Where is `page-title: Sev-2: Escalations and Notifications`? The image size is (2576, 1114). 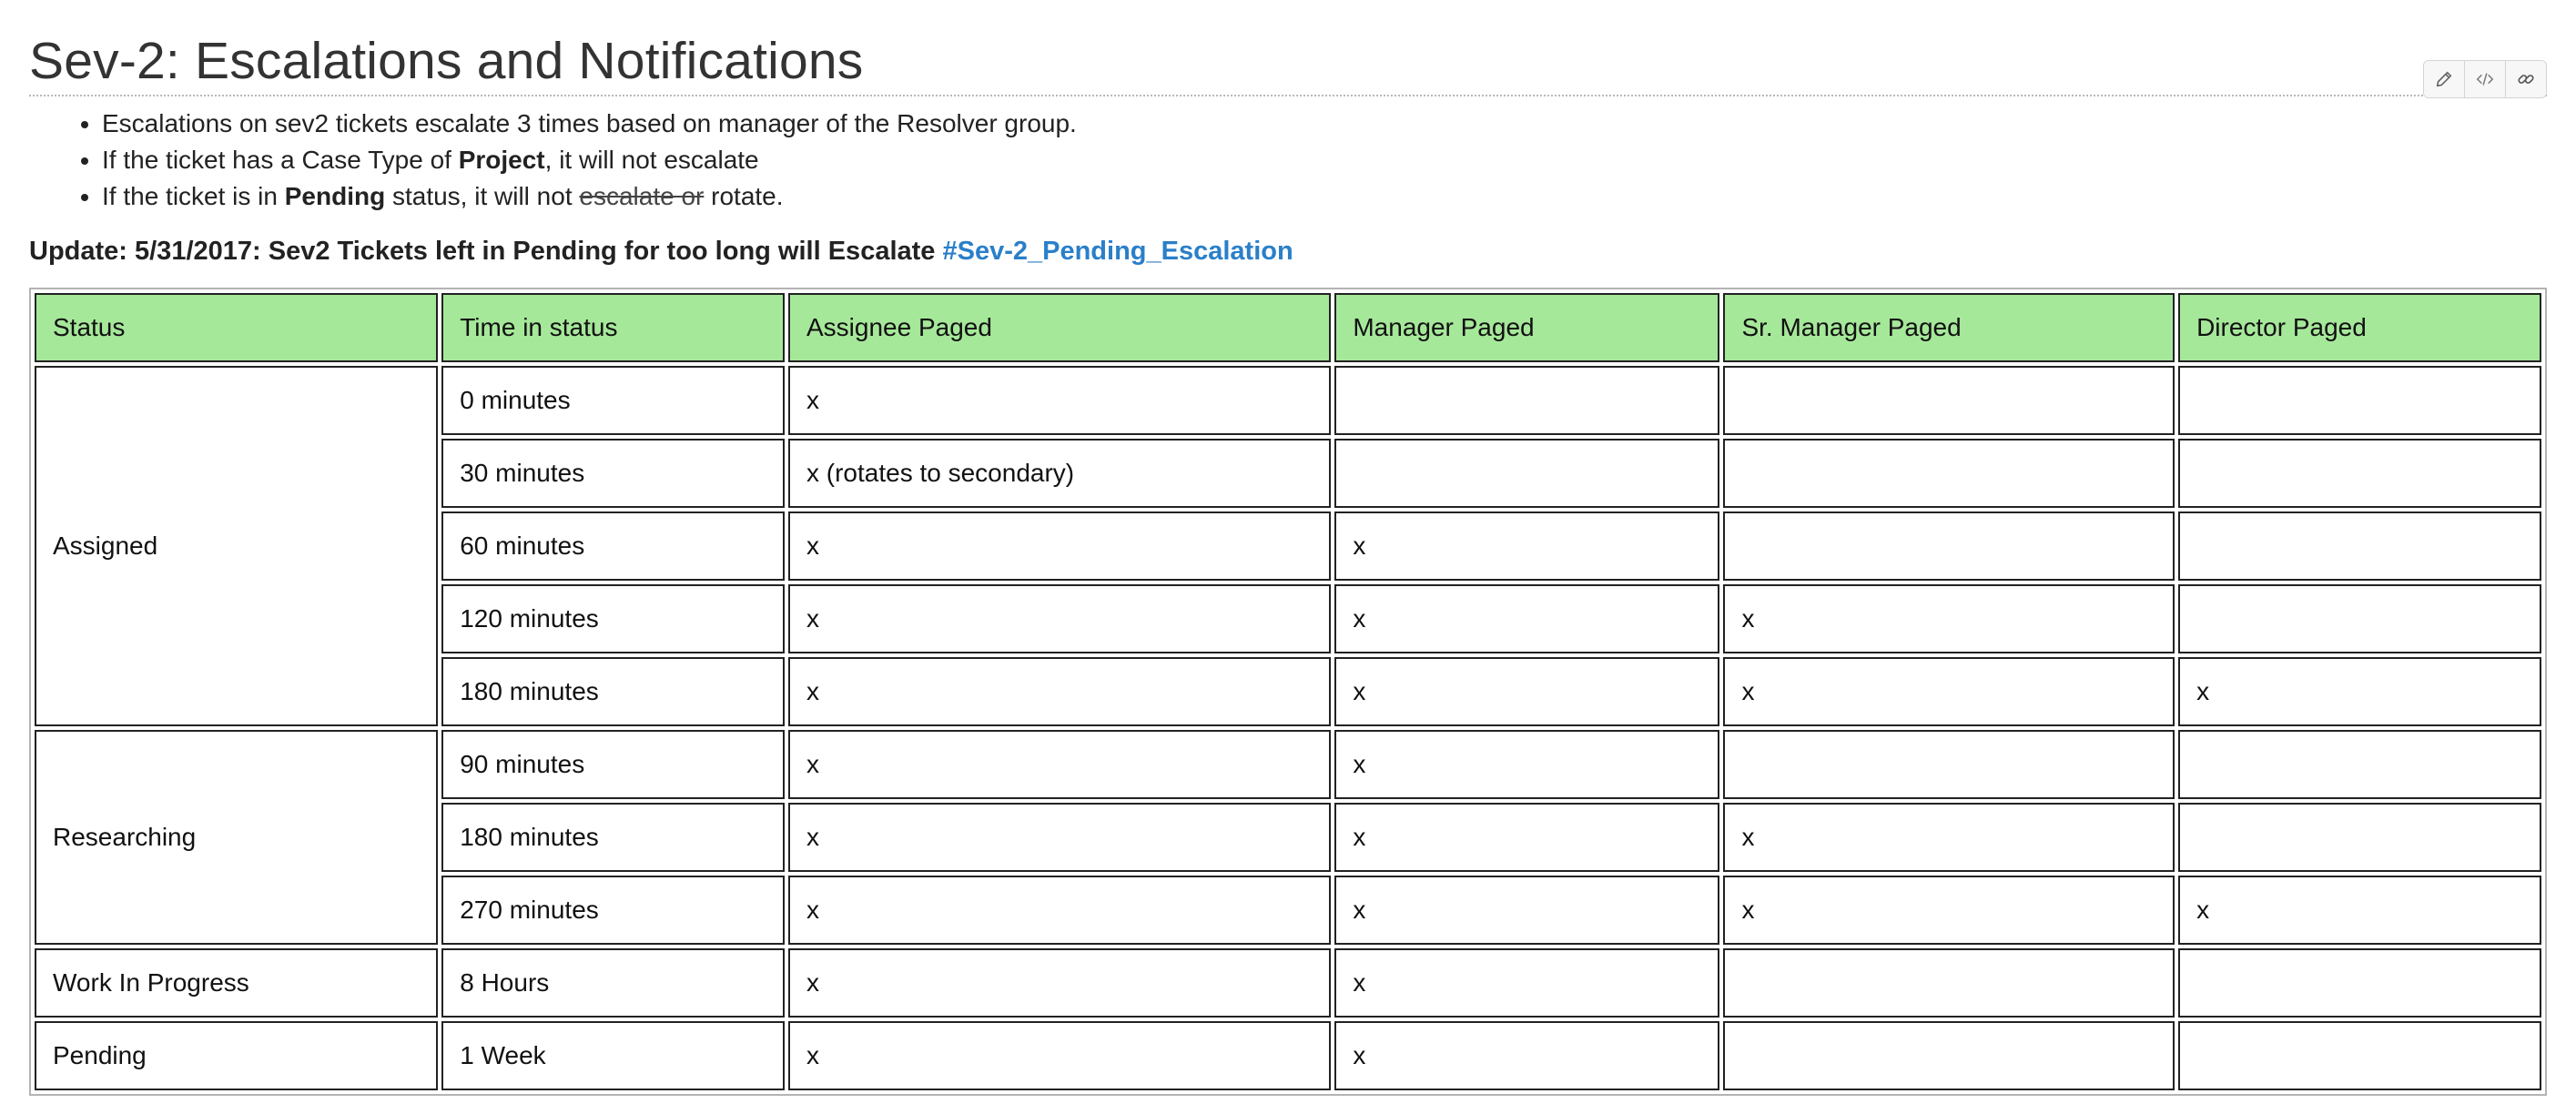 page-title: Sev-2: Escalations and Notifications is located at coordinates (446, 61).